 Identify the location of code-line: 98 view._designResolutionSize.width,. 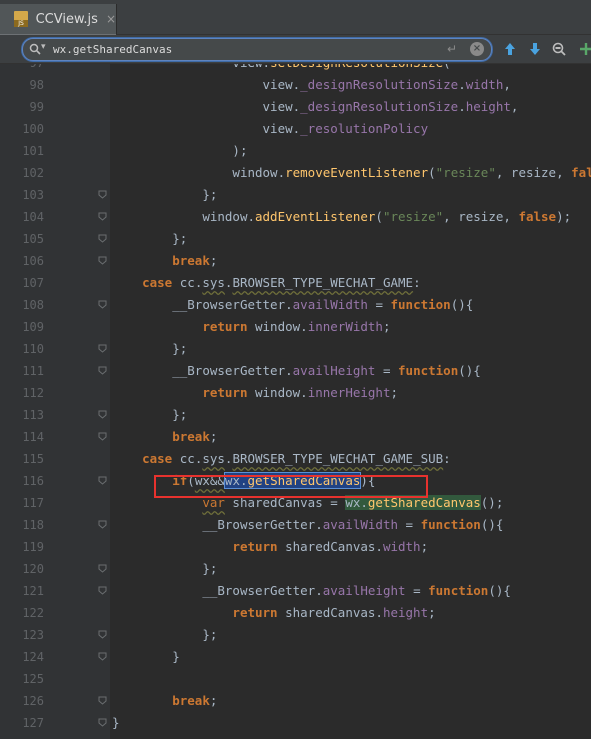
(295, 85).